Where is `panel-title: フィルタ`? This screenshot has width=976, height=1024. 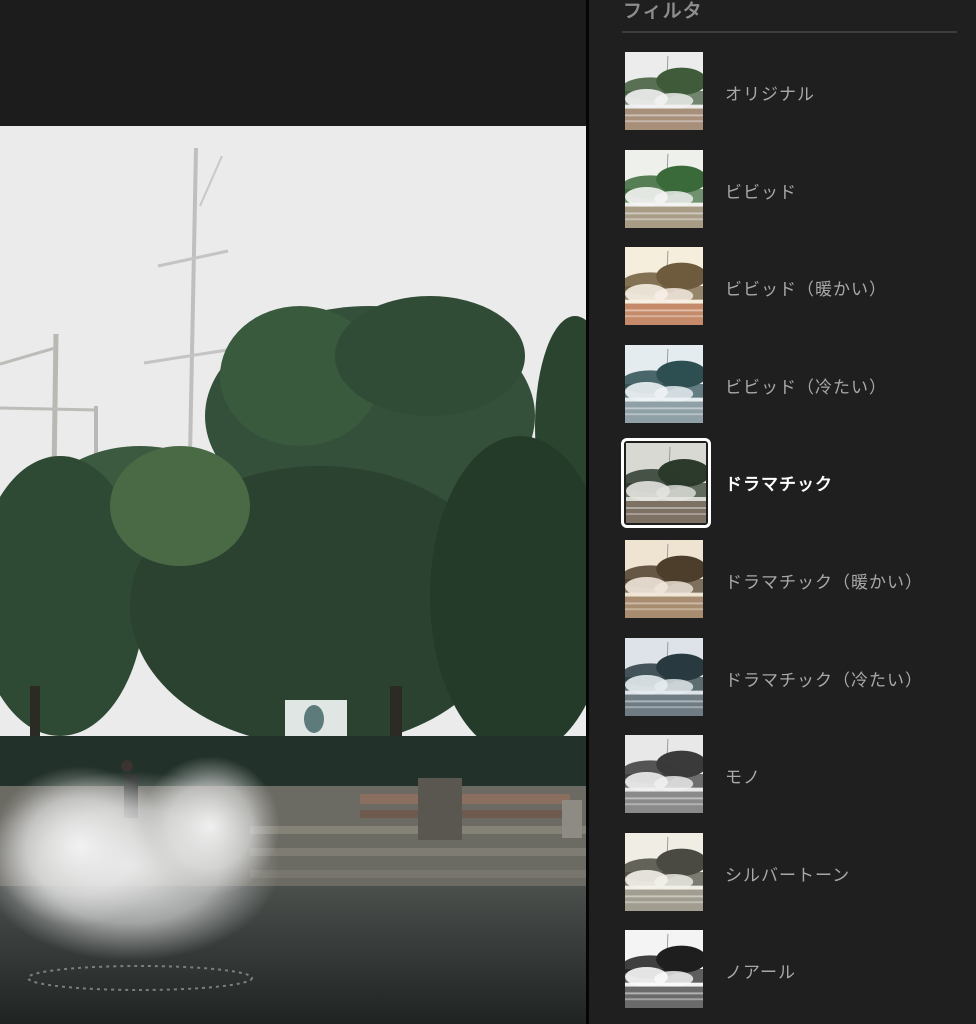 panel-title: フィルタ is located at coordinates (663, 11).